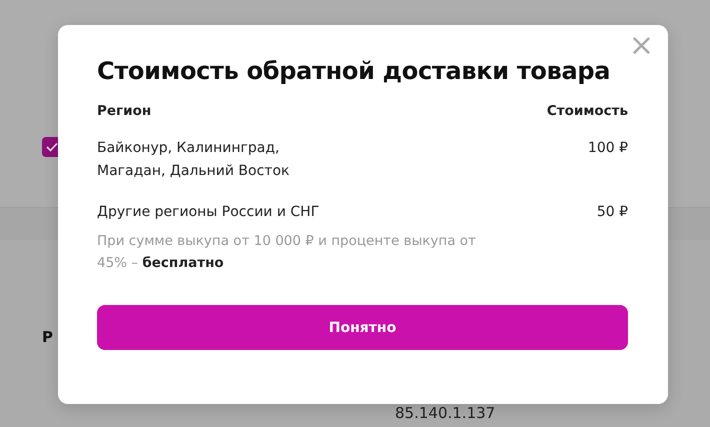  What do you see at coordinates (52, 147) in the screenshot?
I see `check-icon` at bounding box center [52, 147].